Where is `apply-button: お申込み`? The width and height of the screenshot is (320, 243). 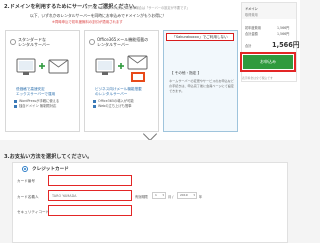
apply-button: お申込み is located at coordinates (268, 62).